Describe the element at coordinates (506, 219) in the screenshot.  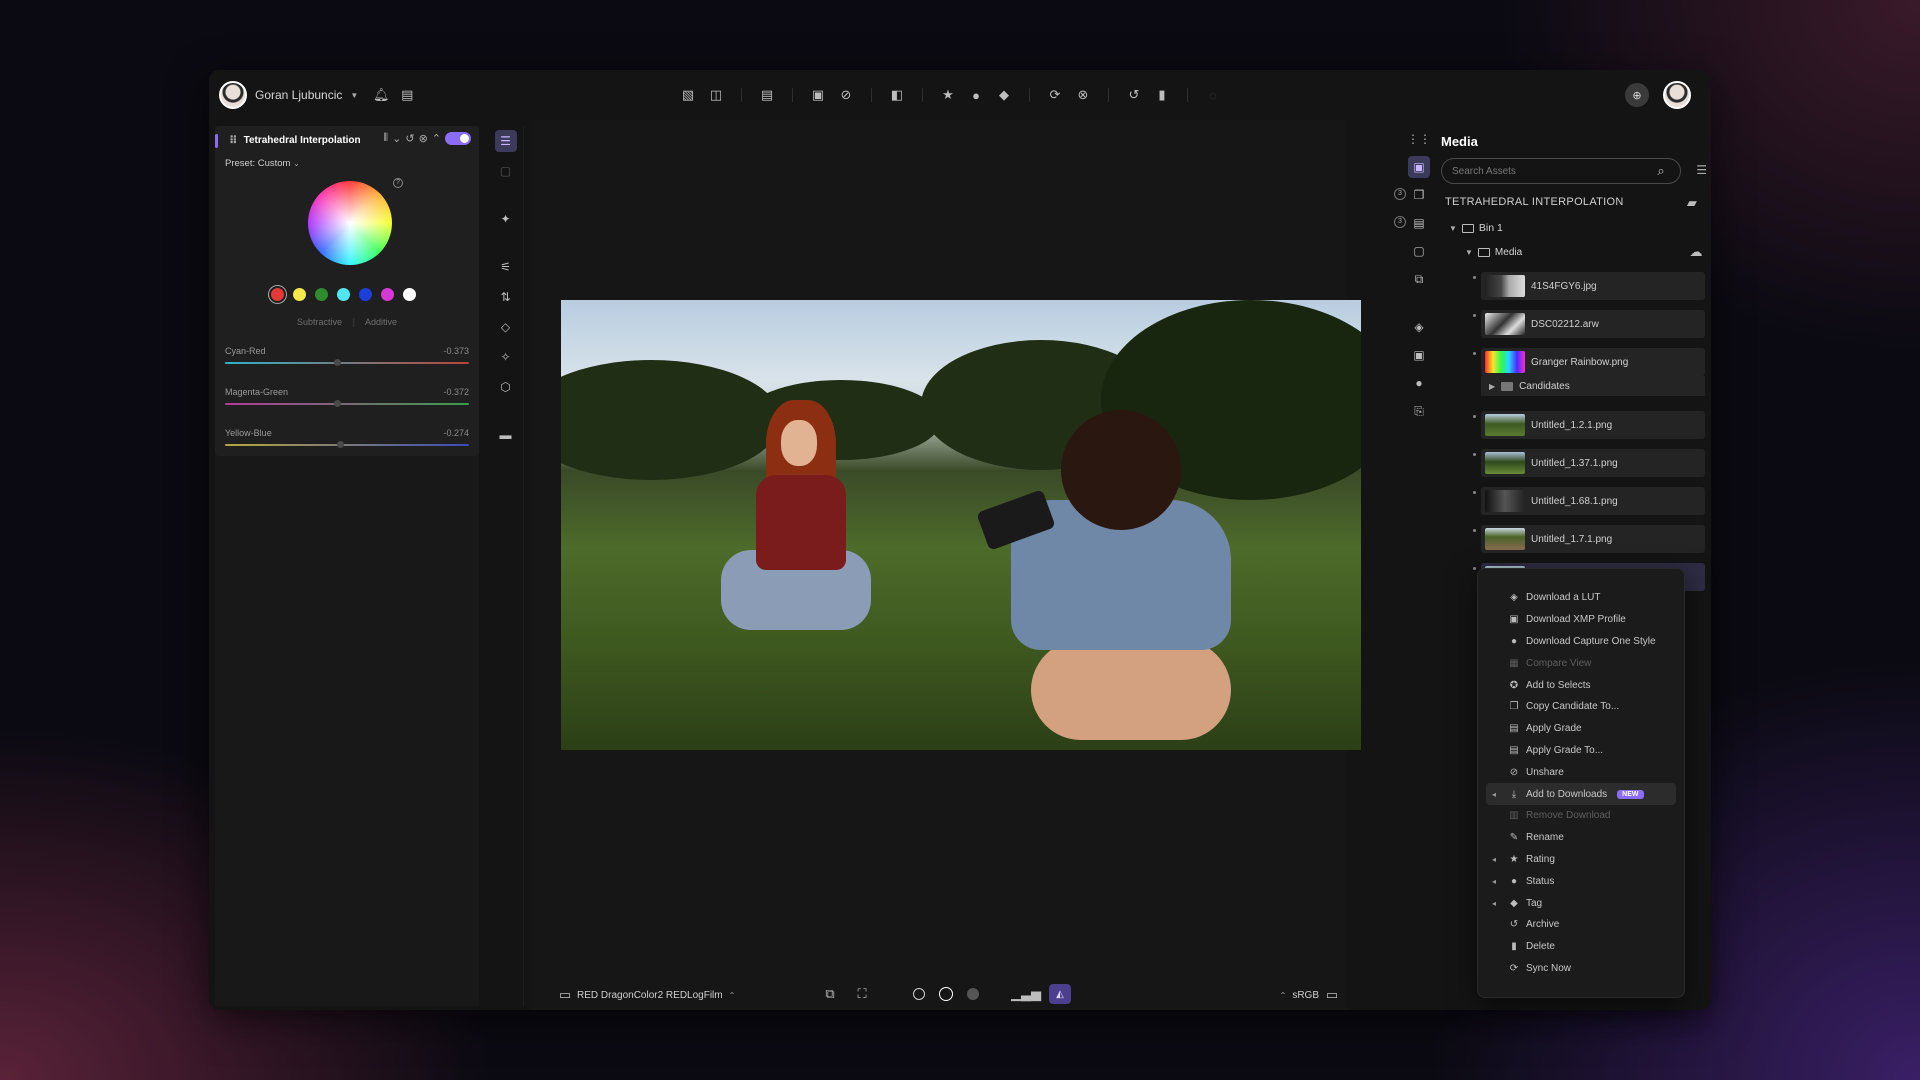
I see `magic-wand-icon: ✦` at that location.